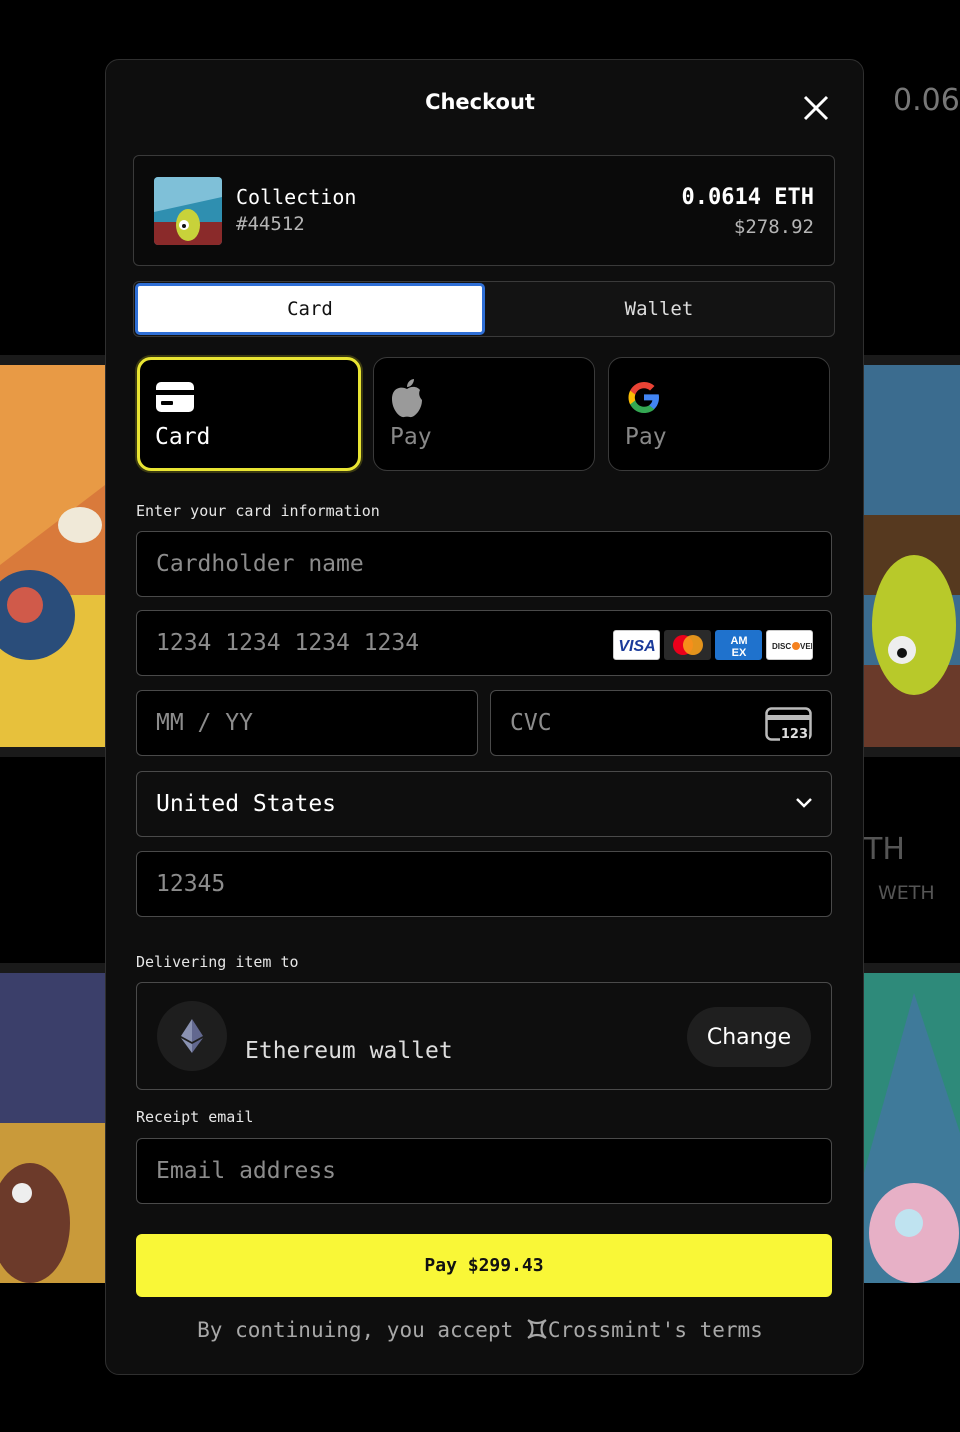  I want to click on delivery-label: Delivering item to, so click(217, 962).